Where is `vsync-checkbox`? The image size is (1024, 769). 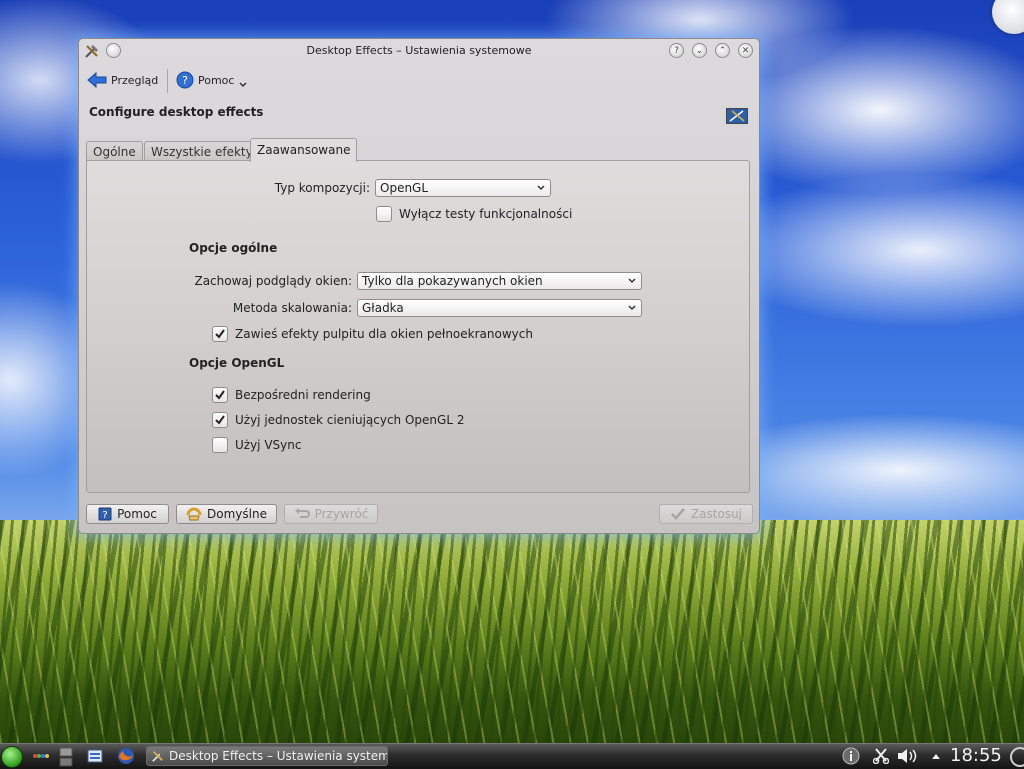 vsync-checkbox is located at coordinates (220, 445).